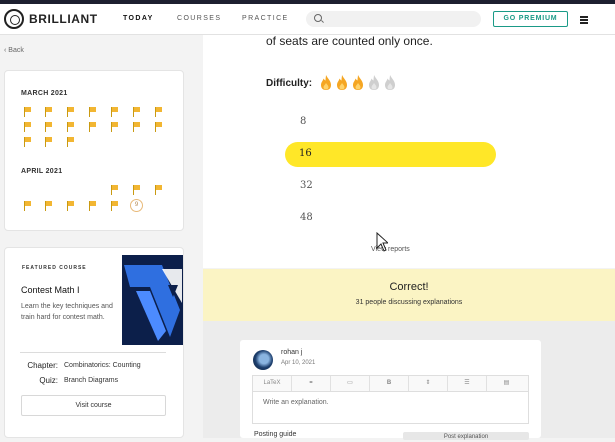  I want to click on table-button: ▤, so click(506, 383).